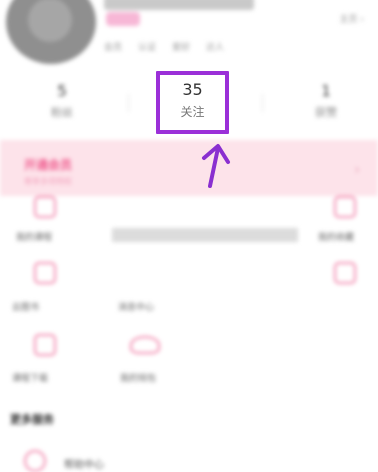 The image size is (378, 472). I want to click on help-icon, so click(35, 461).